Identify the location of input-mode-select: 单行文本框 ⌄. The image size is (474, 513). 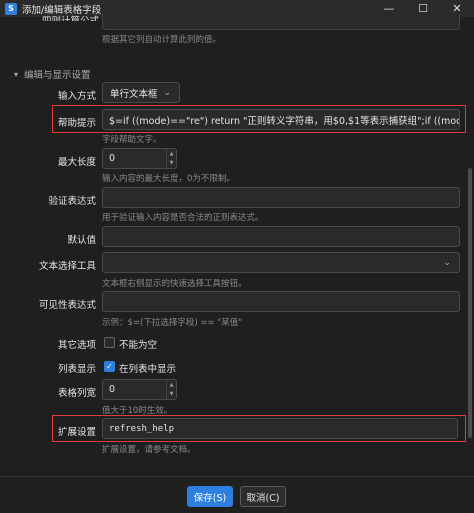
(141, 92).